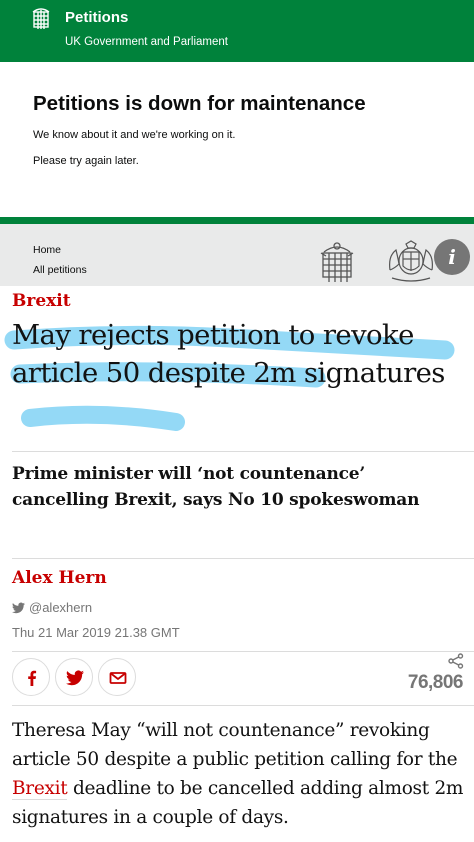 This screenshot has height=842, width=474. Describe the element at coordinates (237, 31) in the screenshot. I see `petitions-header: Petitions UK Government and Parliament` at that location.